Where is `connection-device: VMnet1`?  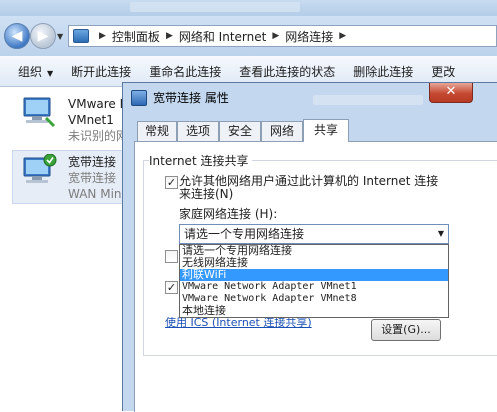 connection-device: VMnet1 is located at coordinates (91, 120).